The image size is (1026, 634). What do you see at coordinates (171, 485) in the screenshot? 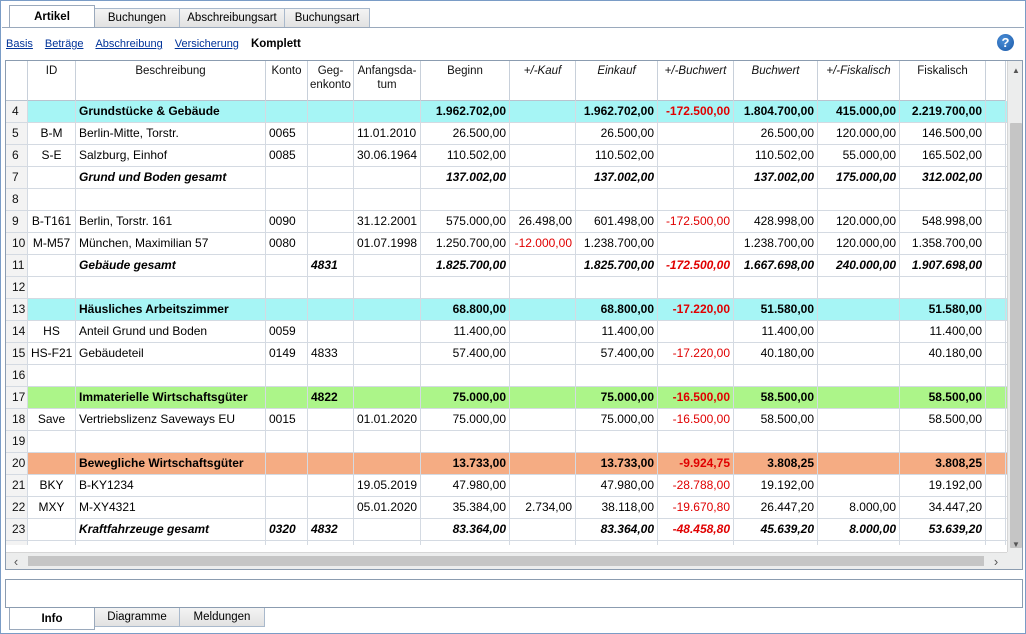
I see `table-cell: B-KY1234` at bounding box center [171, 485].